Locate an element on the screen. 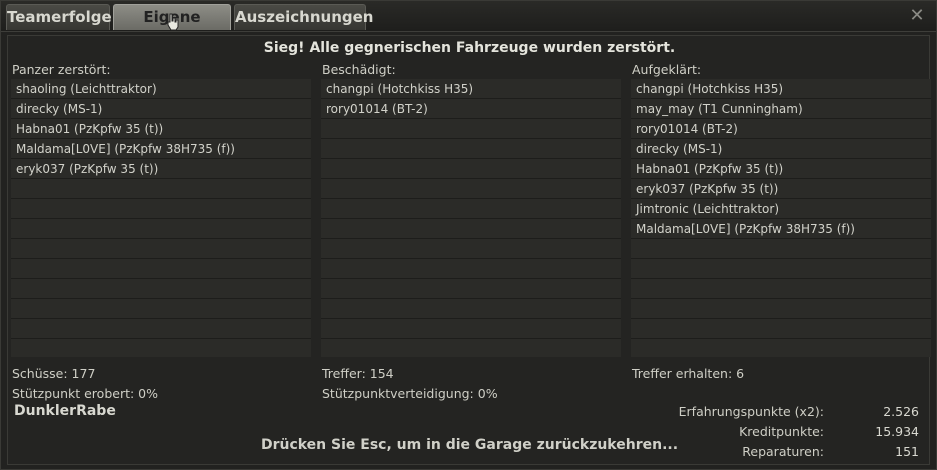 Image resolution: width=937 pixels, height=470 pixels. hits-stat: Treffer: 154 is located at coordinates (358, 373).